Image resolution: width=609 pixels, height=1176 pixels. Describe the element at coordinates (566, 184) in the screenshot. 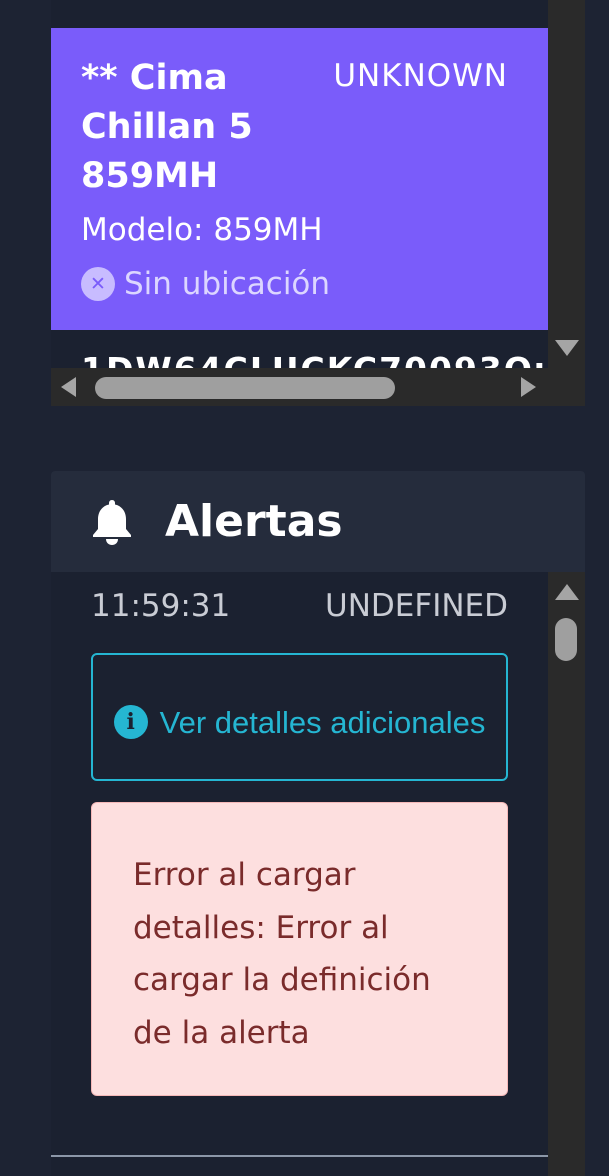

I see `vertical-scrollbar` at that location.